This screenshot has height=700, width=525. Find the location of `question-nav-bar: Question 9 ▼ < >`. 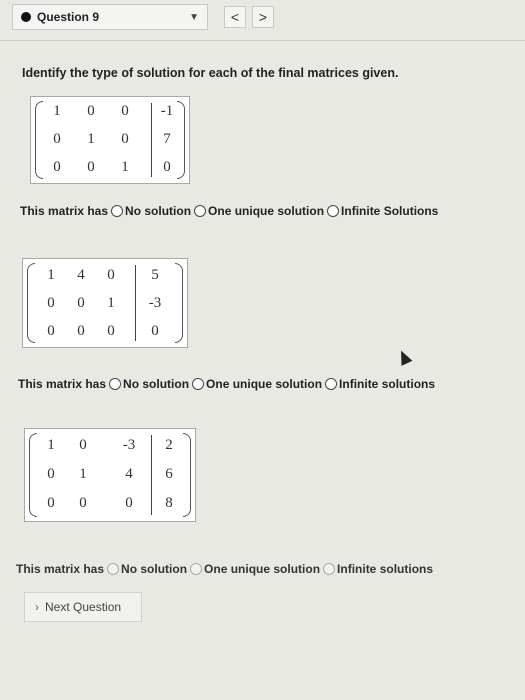

question-nav-bar: Question 9 ▼ < > is located at coordinates (262, 18).